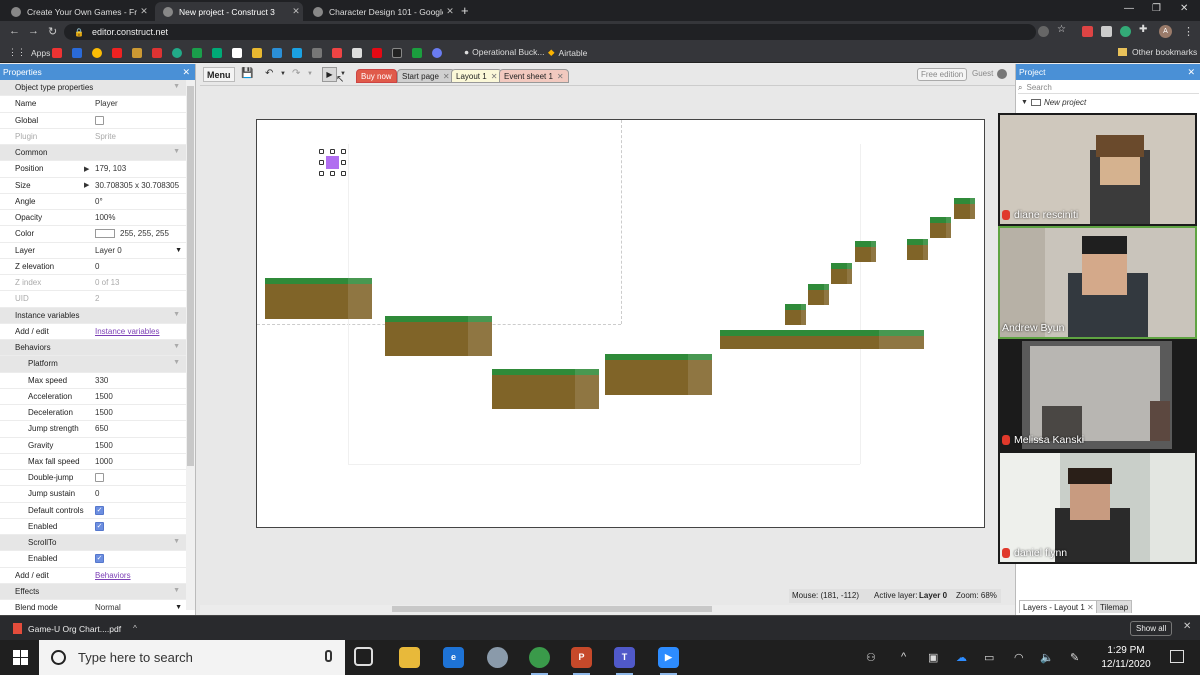  I want to click on project-tree-root: ▼ New project, so click(1053, 102).